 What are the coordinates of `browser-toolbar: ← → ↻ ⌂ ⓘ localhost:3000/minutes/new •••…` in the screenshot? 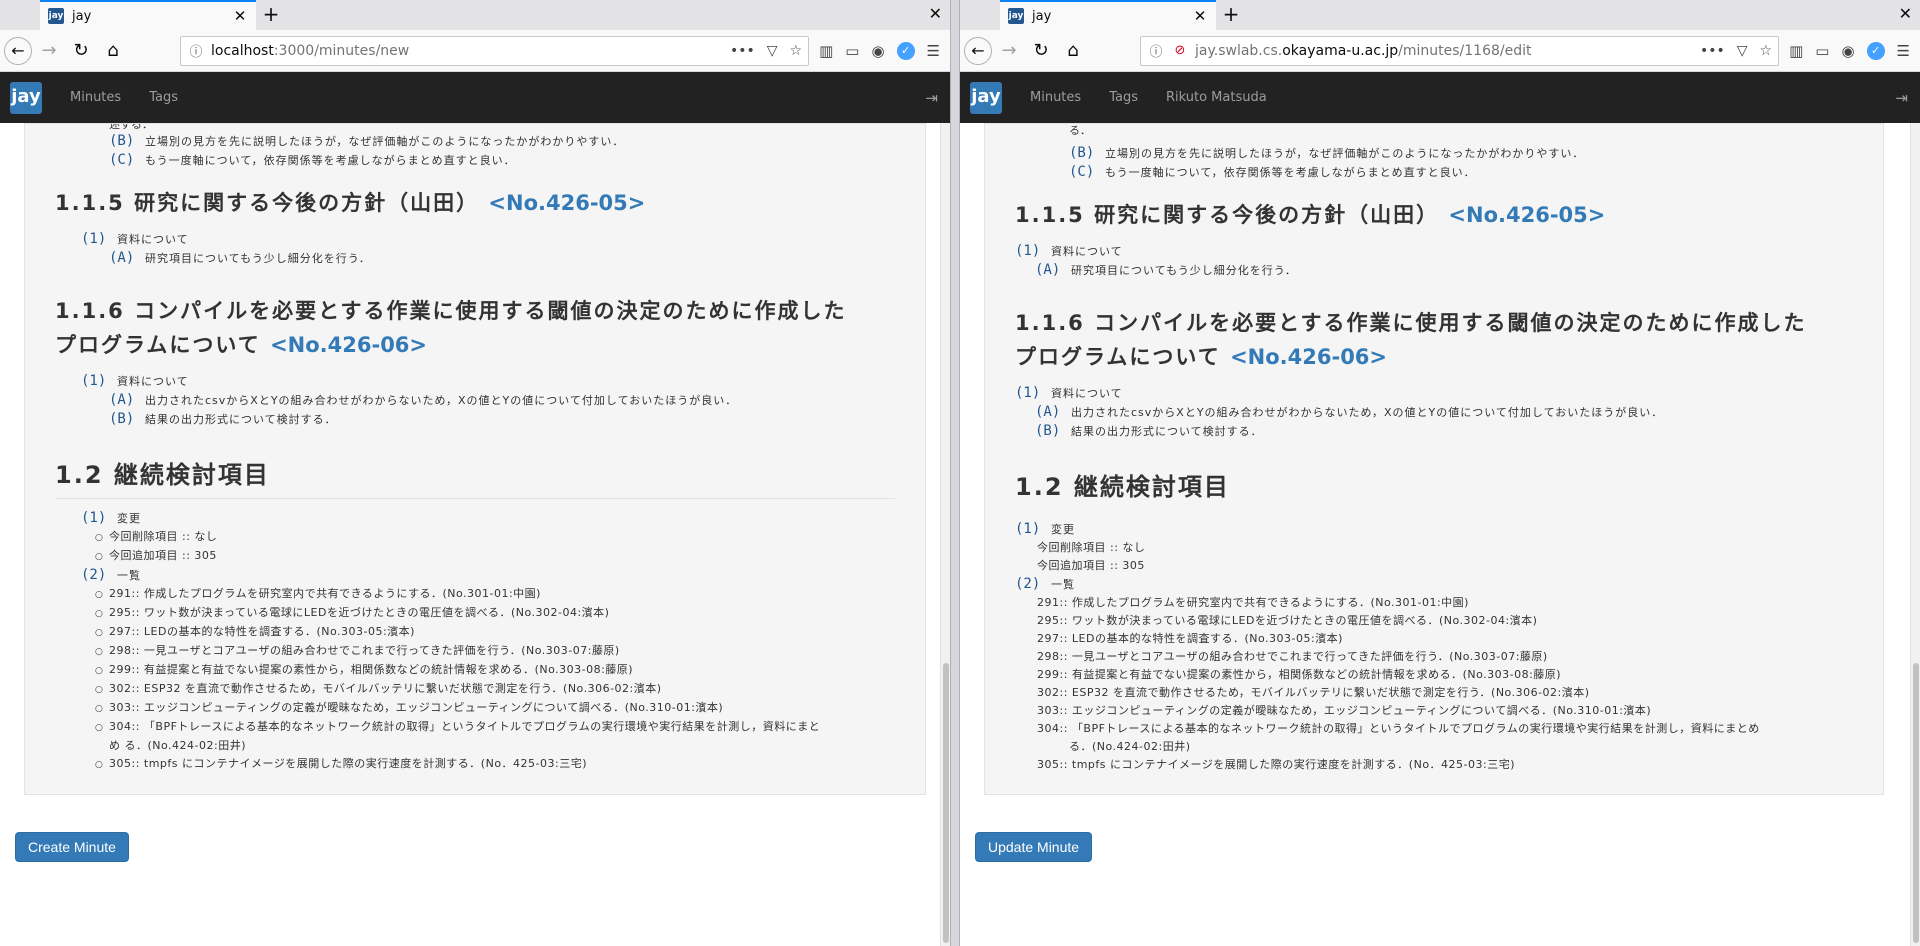 It's located at (475, 51).